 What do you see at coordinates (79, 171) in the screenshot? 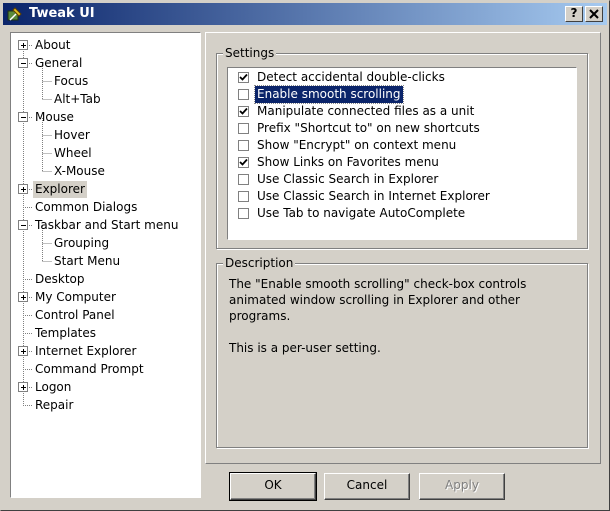
I see `tree-item-x-mouse: X-Mouse` at bounding box center [79, 171].